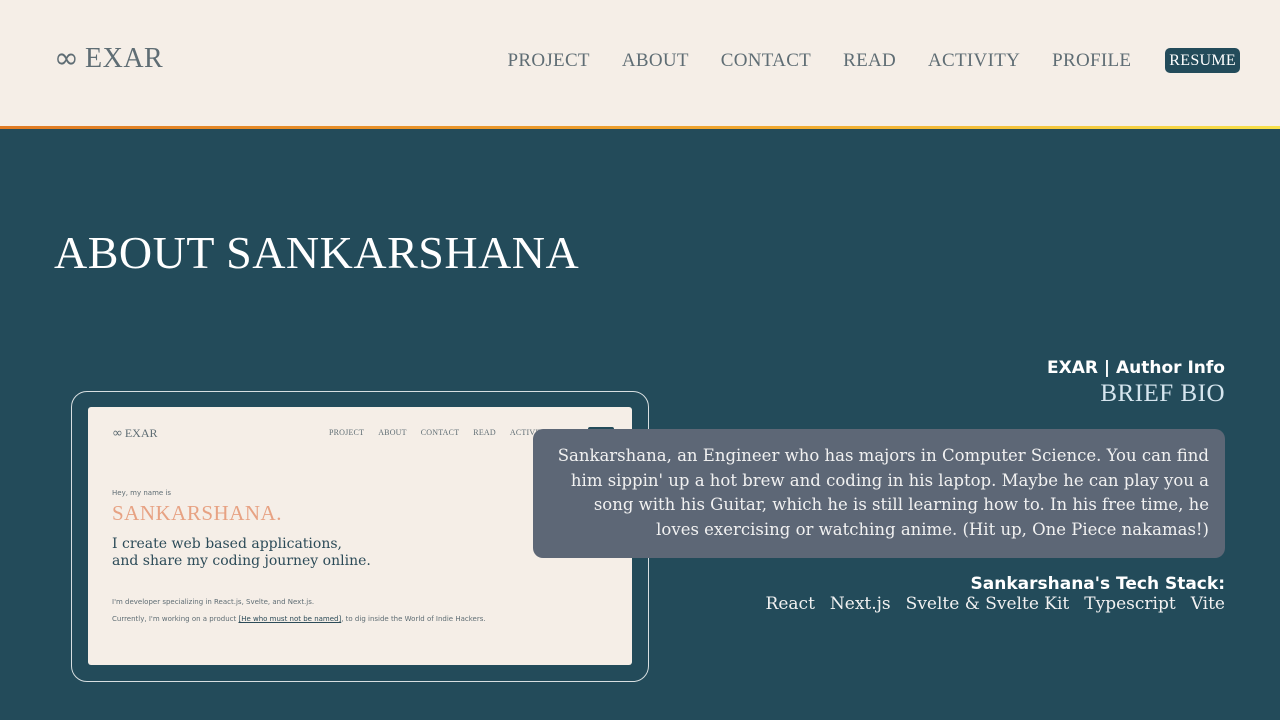 Image resolution: width=1280 pixels, height=720 pixels. What do you see at coordinates (1202, 60) in the screenshot?
I see `resume-button: RESUME` at bounding box center [1202, 60].